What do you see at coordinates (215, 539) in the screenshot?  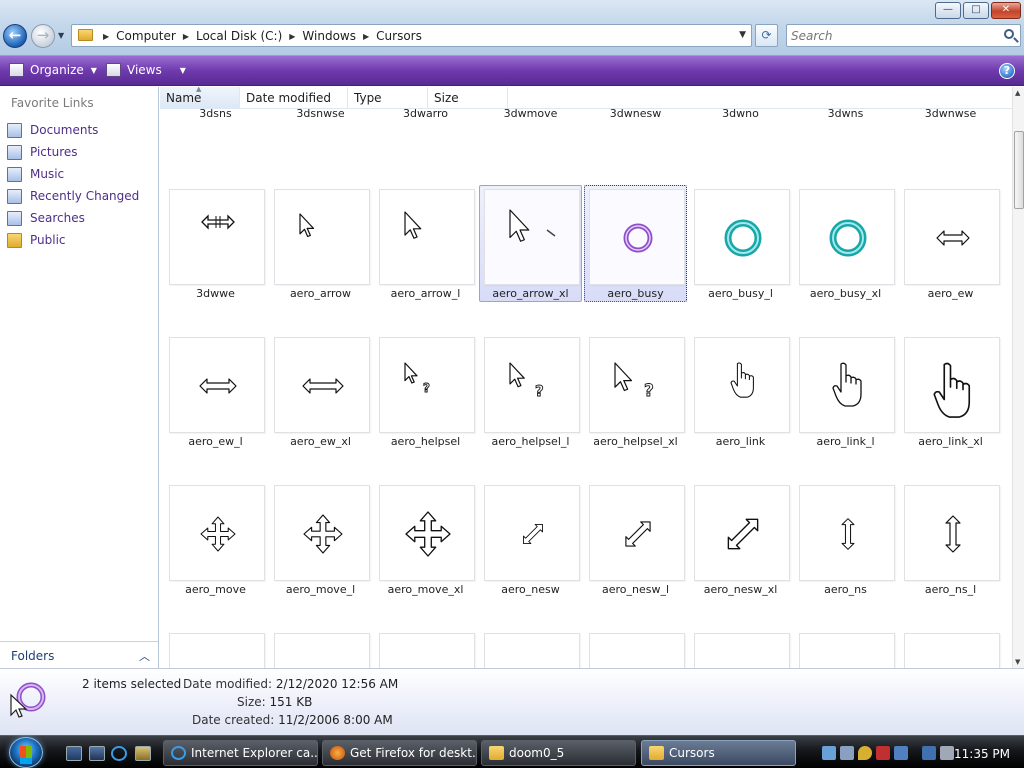 I see `file-item: aero_move` at bounding box center [215, 539].